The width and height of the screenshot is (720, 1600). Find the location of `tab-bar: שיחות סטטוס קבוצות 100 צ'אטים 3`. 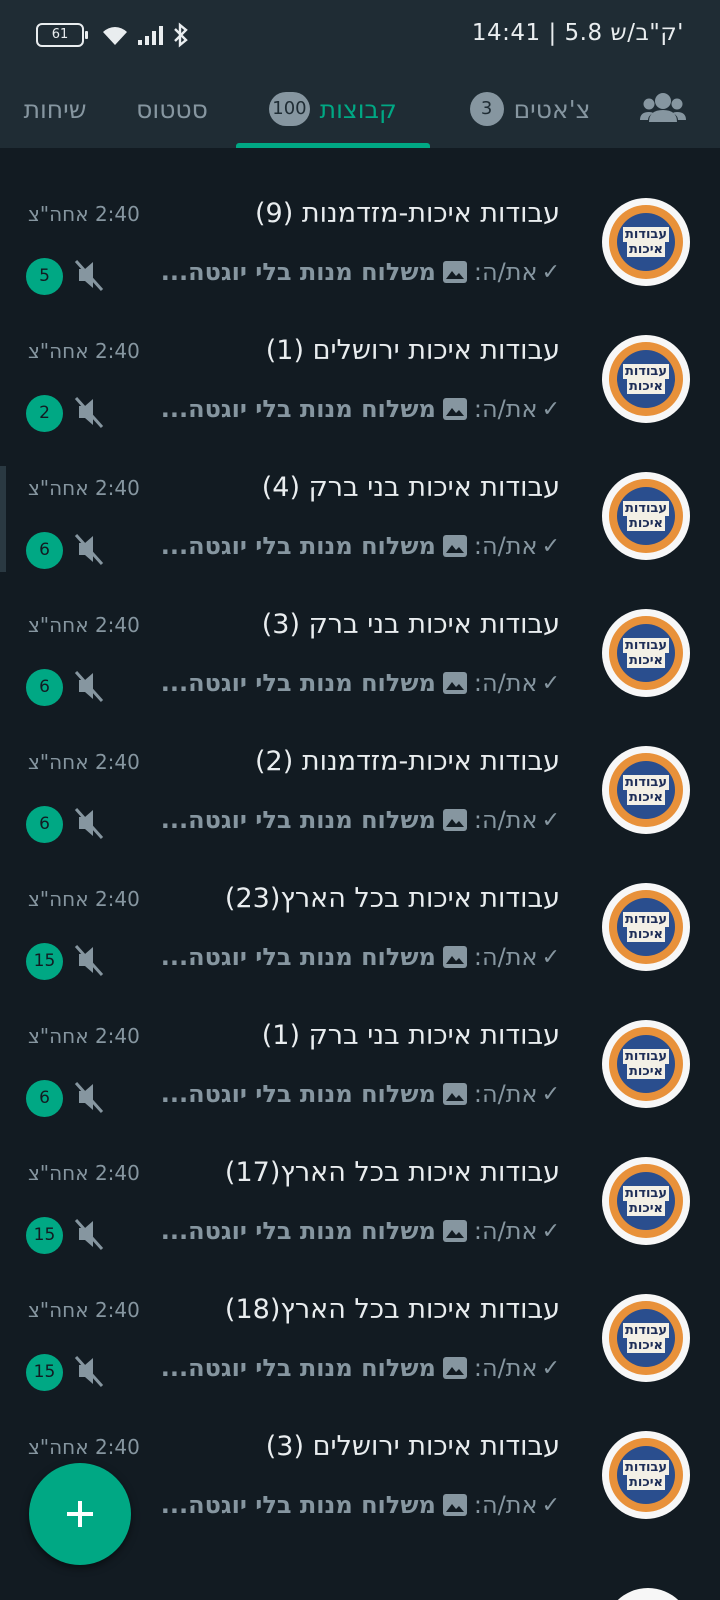

tab-bar: שיחות סטטוס קבוצות 100 צ'אטים 3 is located at coordinates (360, 109).